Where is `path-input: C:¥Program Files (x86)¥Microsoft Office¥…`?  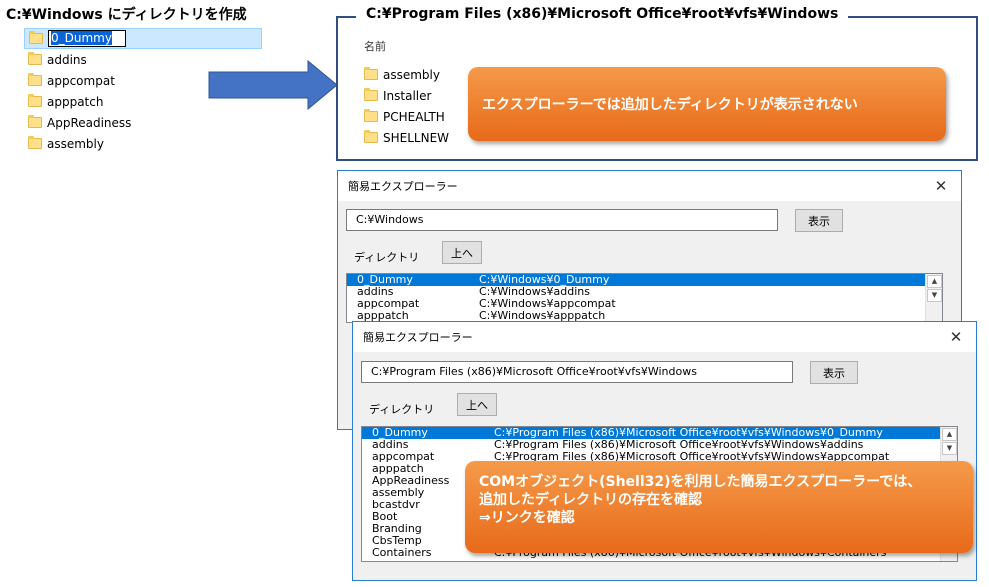
path-input: C:¥Program Files (x86)¥Microsoft Office¥… is located at coordinates (577, 372).